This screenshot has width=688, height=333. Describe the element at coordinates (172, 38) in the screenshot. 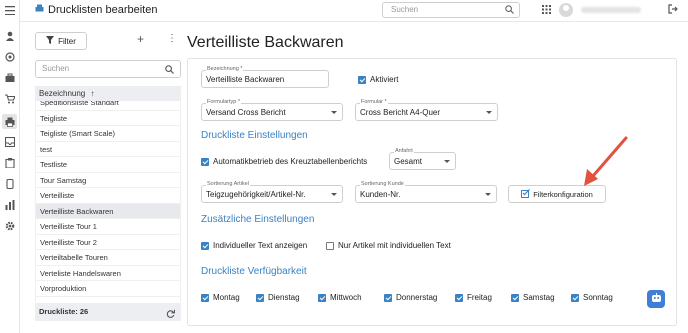

I see `more-vert-icon: ⋮` at that location.